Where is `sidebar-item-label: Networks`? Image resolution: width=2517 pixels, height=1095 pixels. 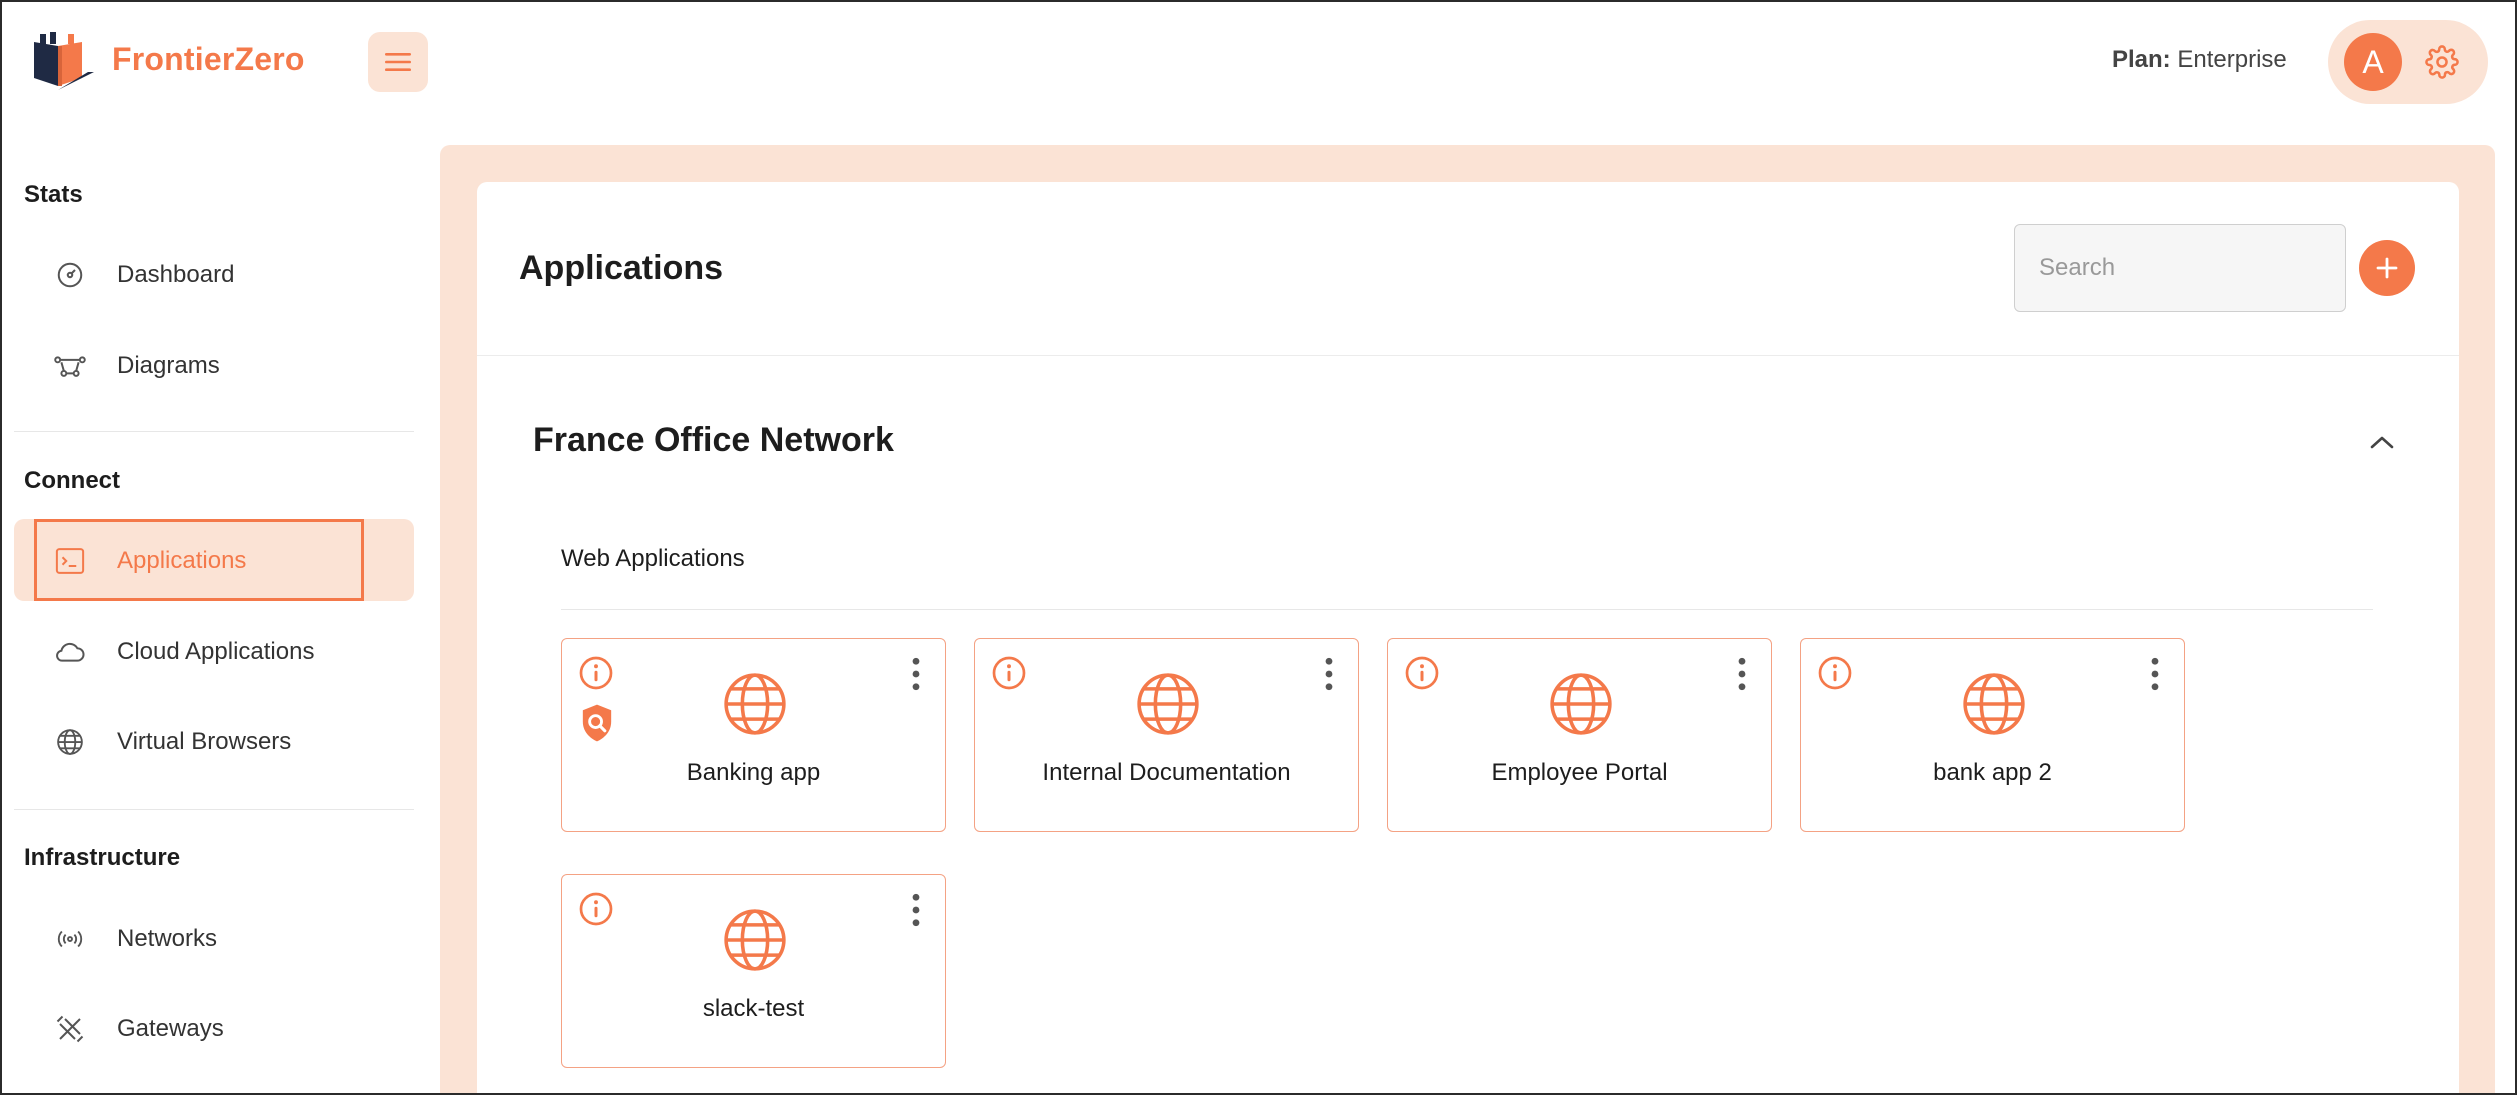 sidebar-item-label: Networks is located at coordinates (167, 938).